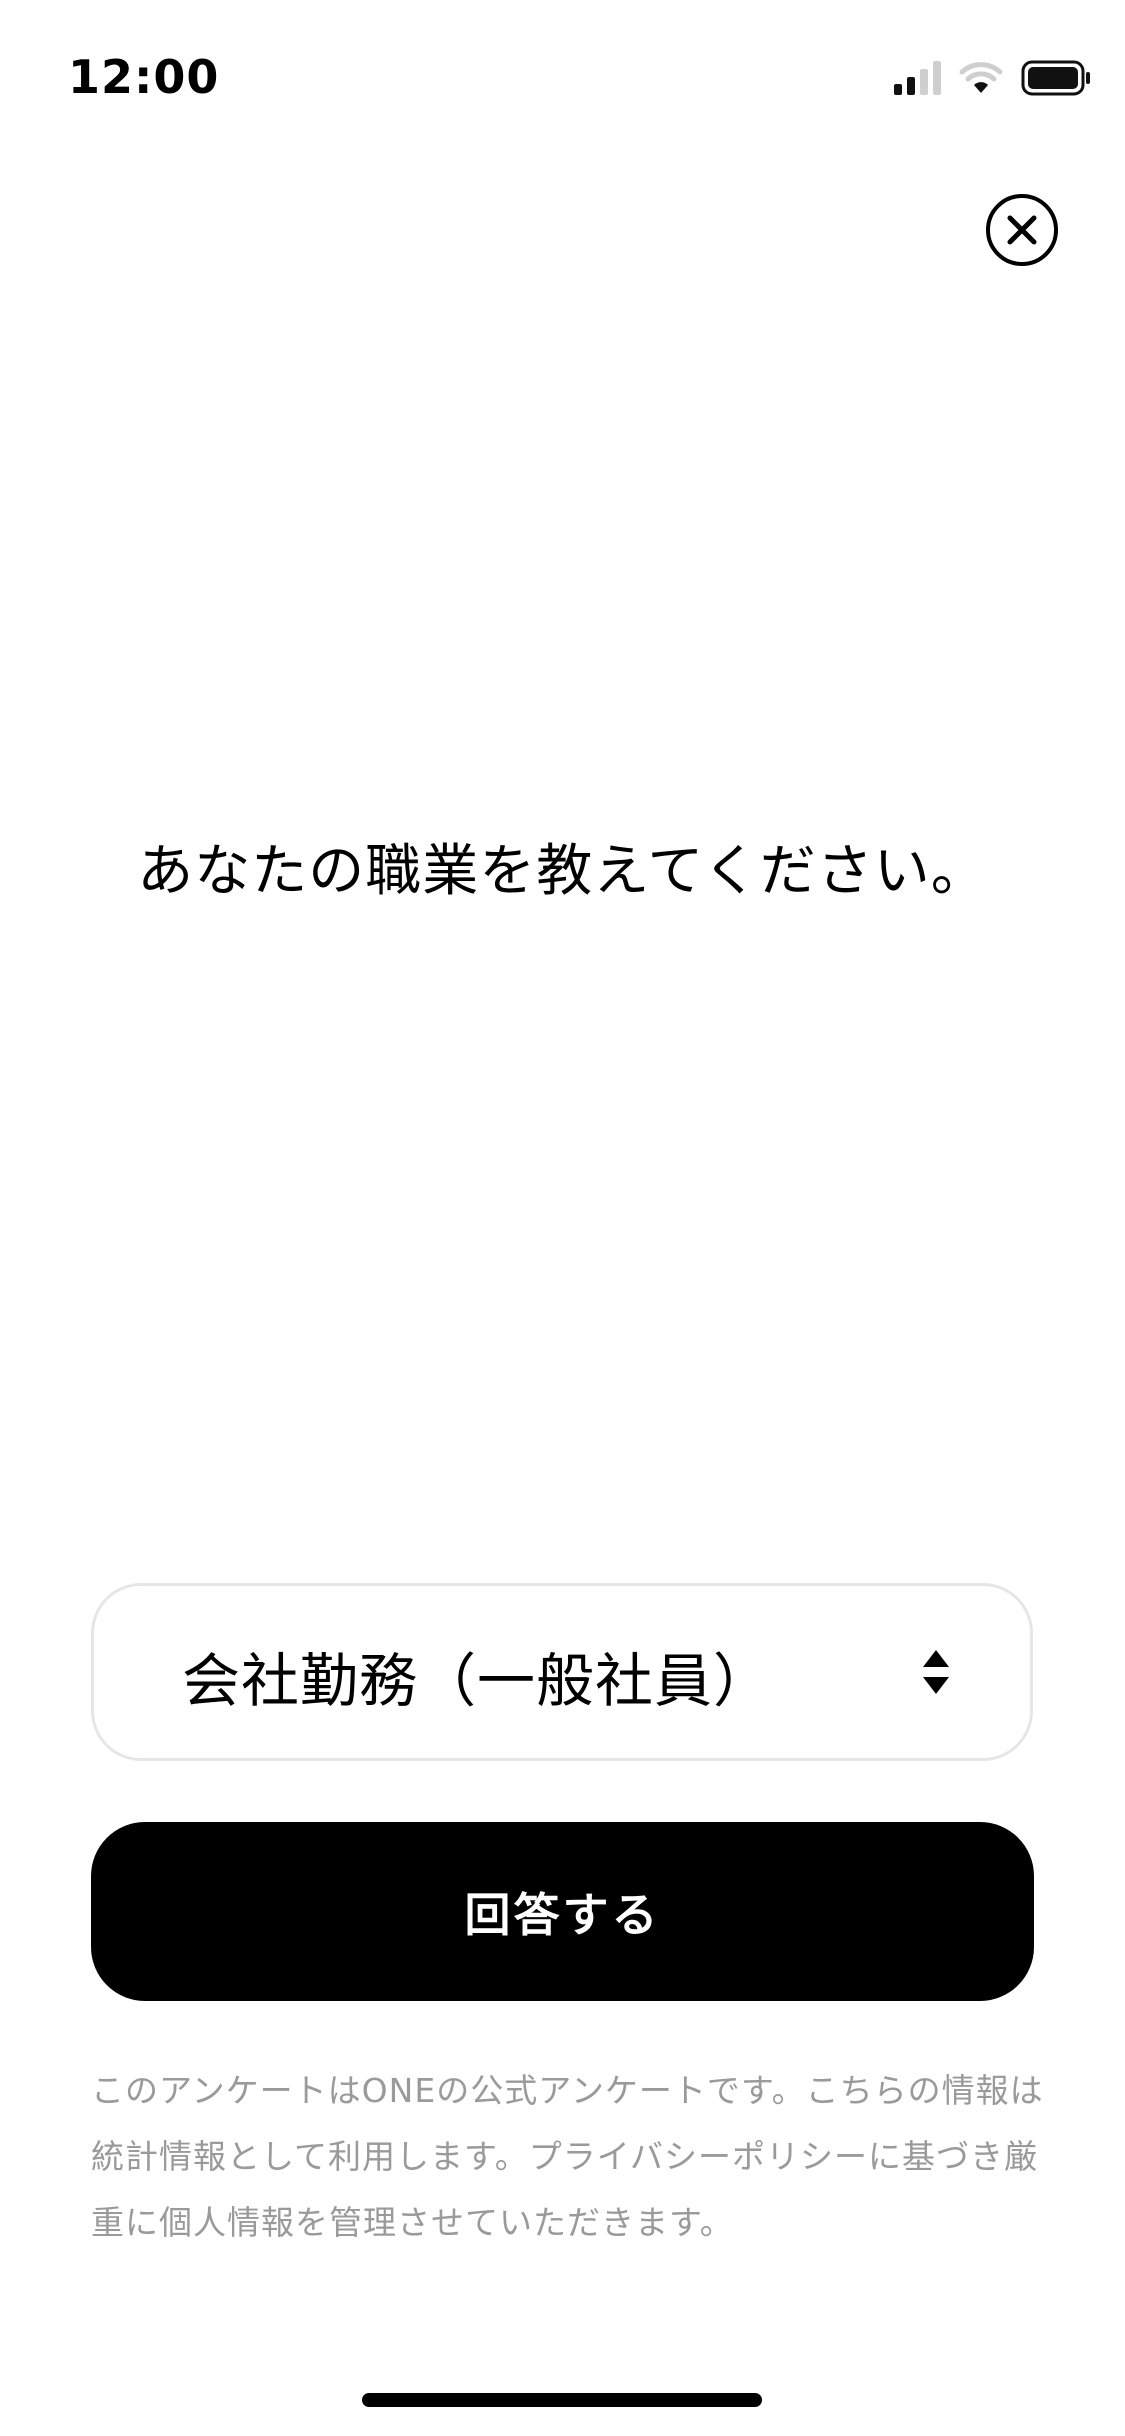  What do you see at coordinates (562, 2400) in the screenshot?
I see `home-indicator` at bounding box center [562, 2400].